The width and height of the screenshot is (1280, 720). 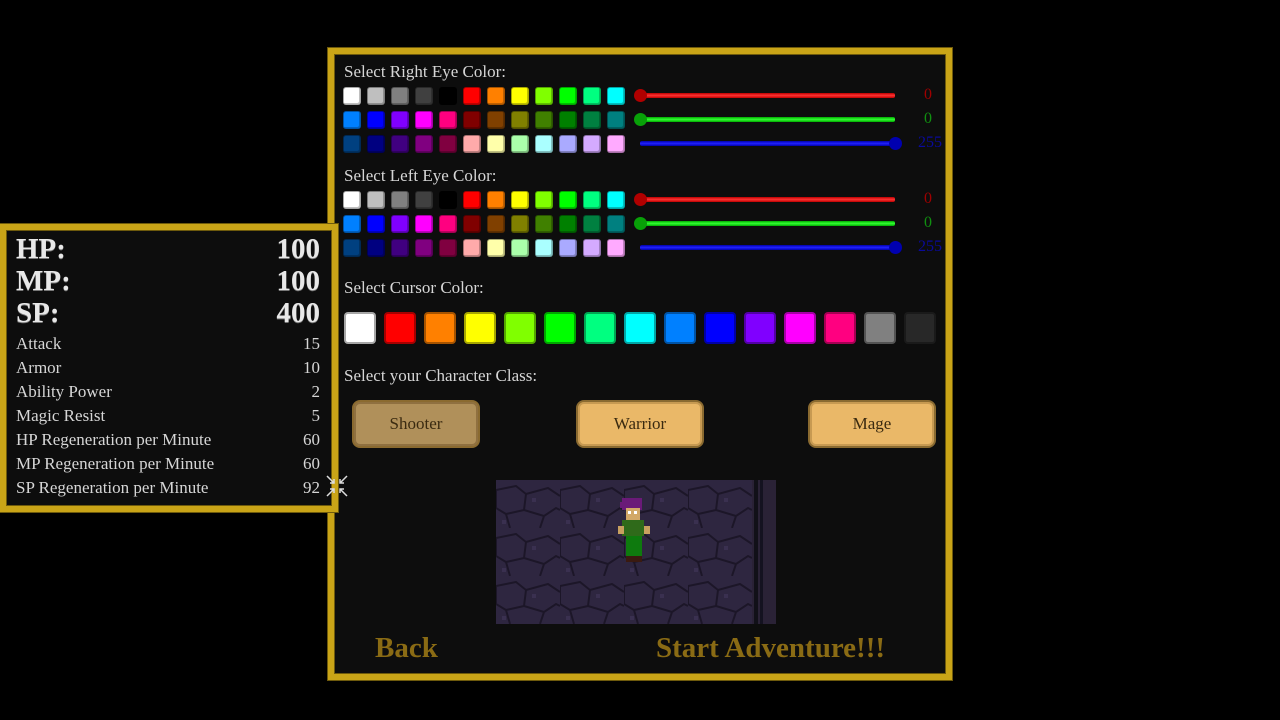 What do you see at coordinates (764, 95) in the screenshot?
I see `right-eye-red-slider` at bounding box center [764, 95].